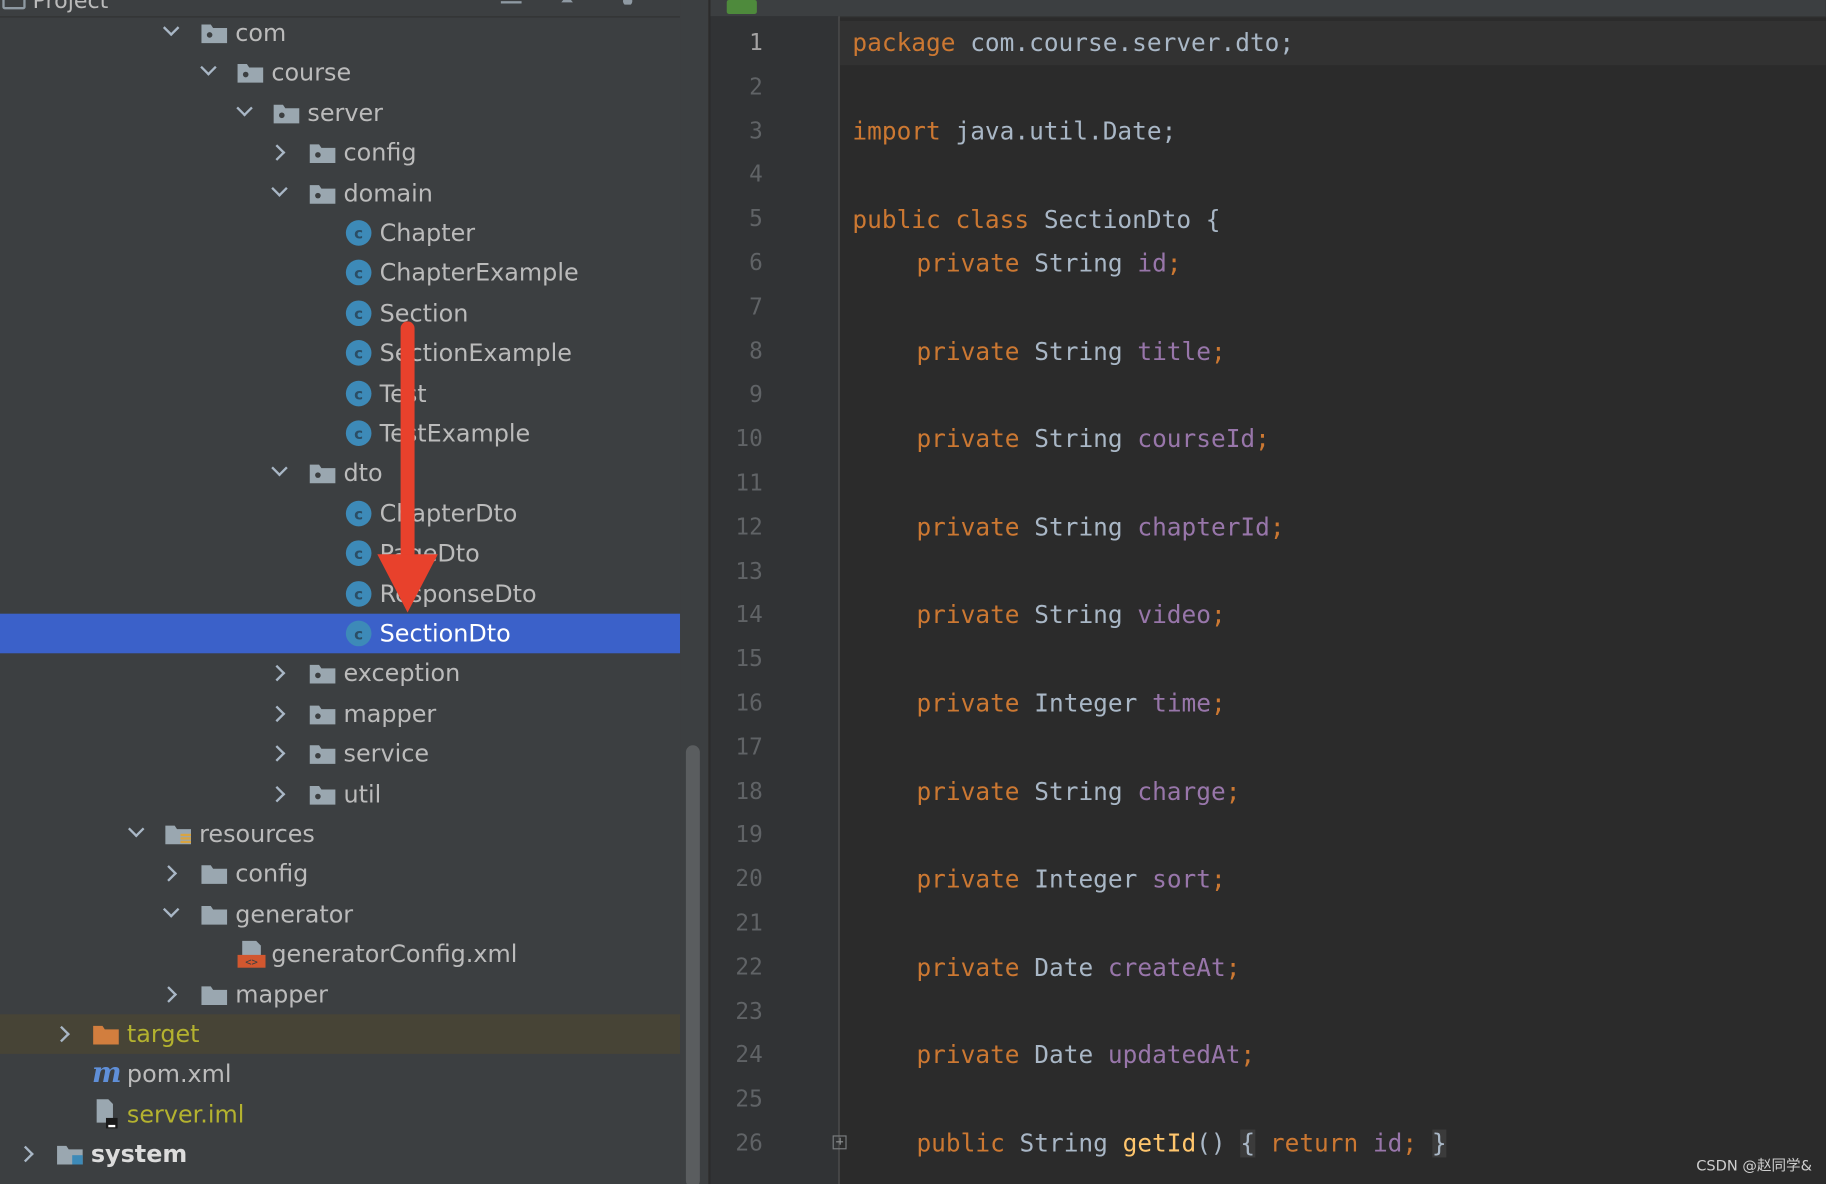 Image resolution: width=1826 pixels, height=1184 pixels. What do you see at coordinates (340, 233) in the screenshot?
I see `tree-item-chapter: c Chapter` at bounding box center [340, 233].